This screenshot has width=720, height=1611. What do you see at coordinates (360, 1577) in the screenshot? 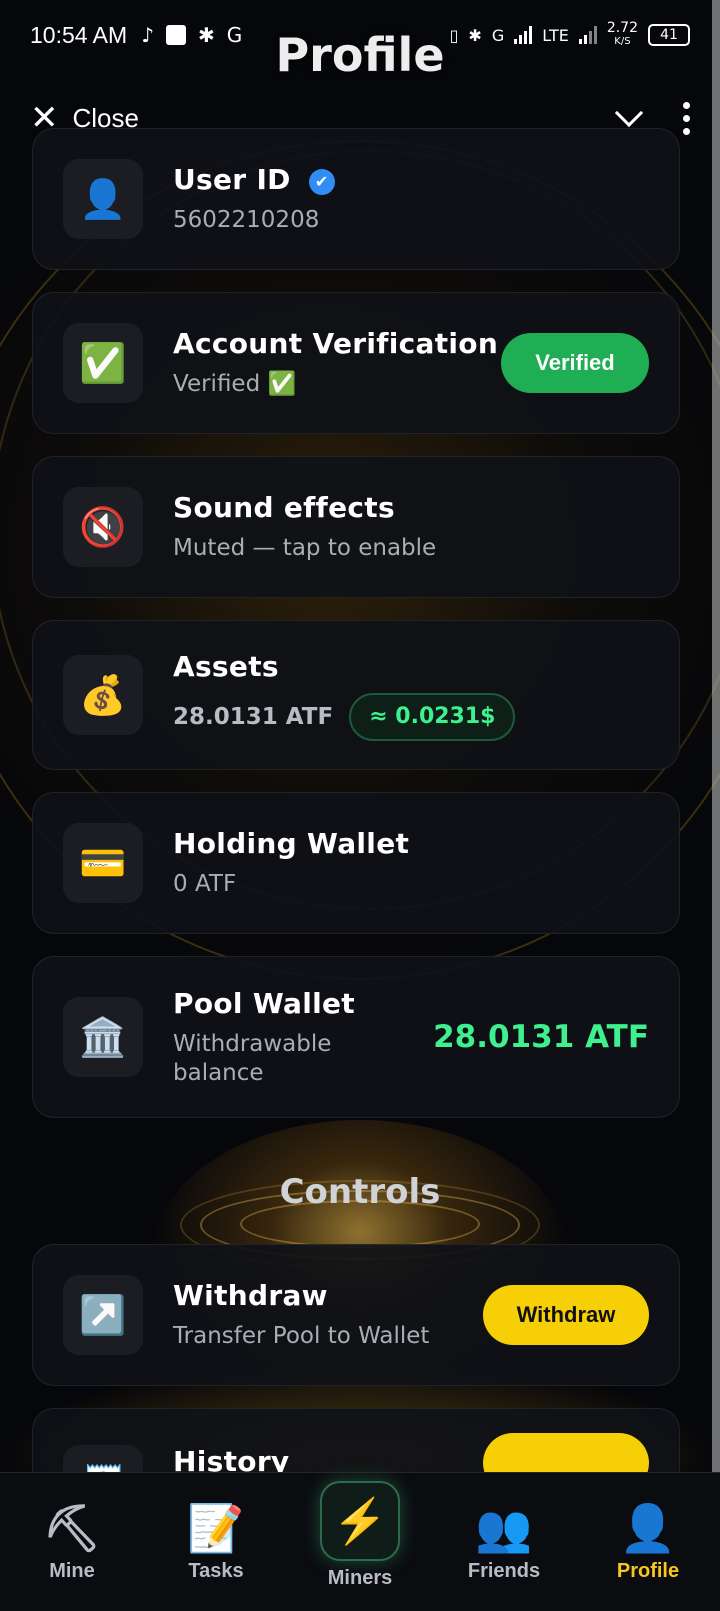
I see `nav-miners-label: Miners` at bounding box center [360, 1577].